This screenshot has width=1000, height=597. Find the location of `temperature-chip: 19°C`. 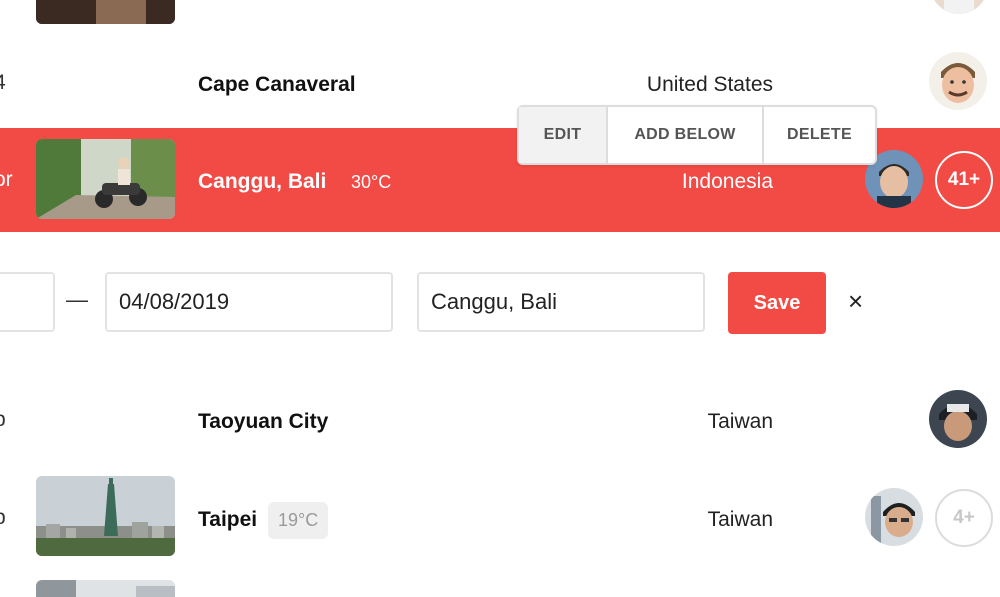

temperature-chip: 19°C is located at coordinates (298, 520).